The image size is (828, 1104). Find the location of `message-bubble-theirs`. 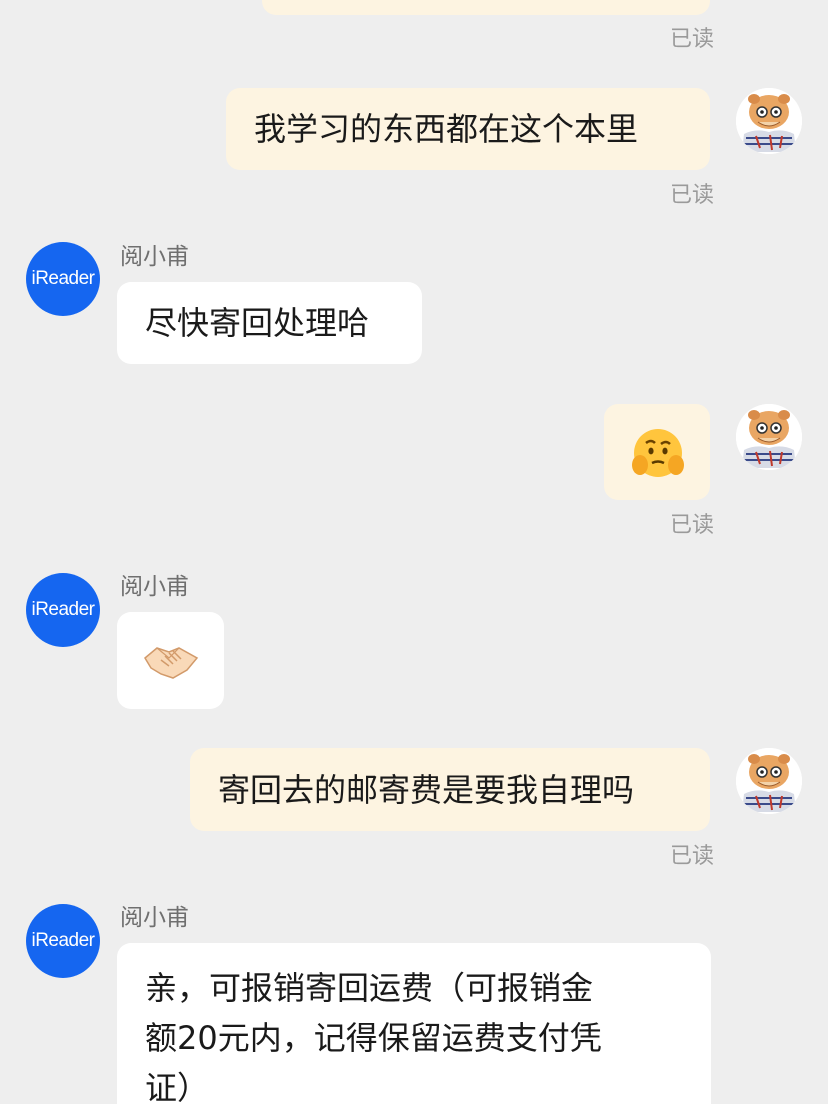

message-bubble-theirs is located at coordinates (170, 660).